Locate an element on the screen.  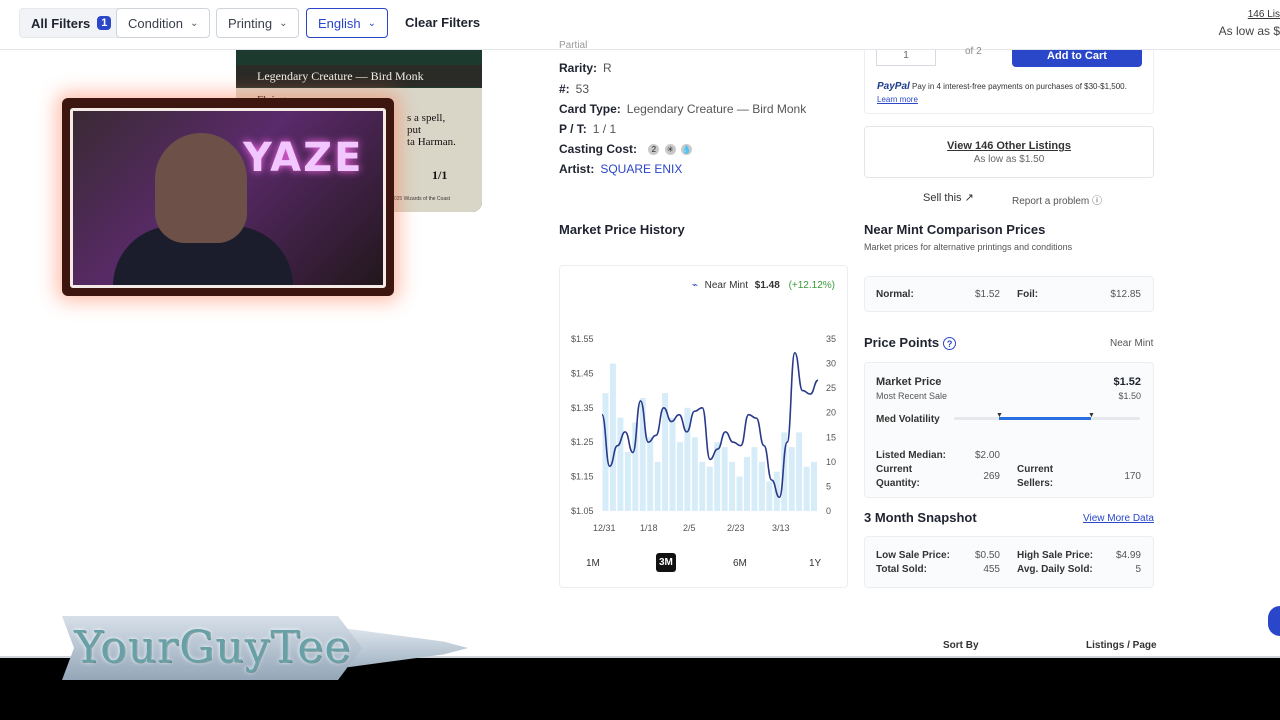
low-sale-label: Low Sale Price: is located at coordinates (913, 555).